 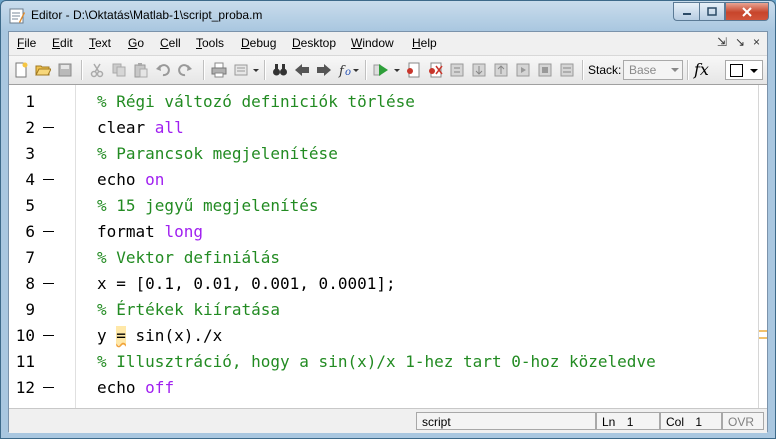 What do you see at coordinates (140, 128) in the screenshot?
I see `code-text: clear all` at bounding box center [140, 128].